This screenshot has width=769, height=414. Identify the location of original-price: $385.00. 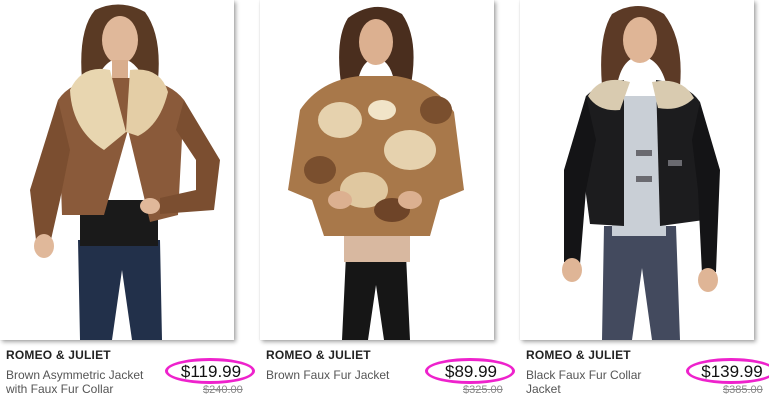
(743, 390).